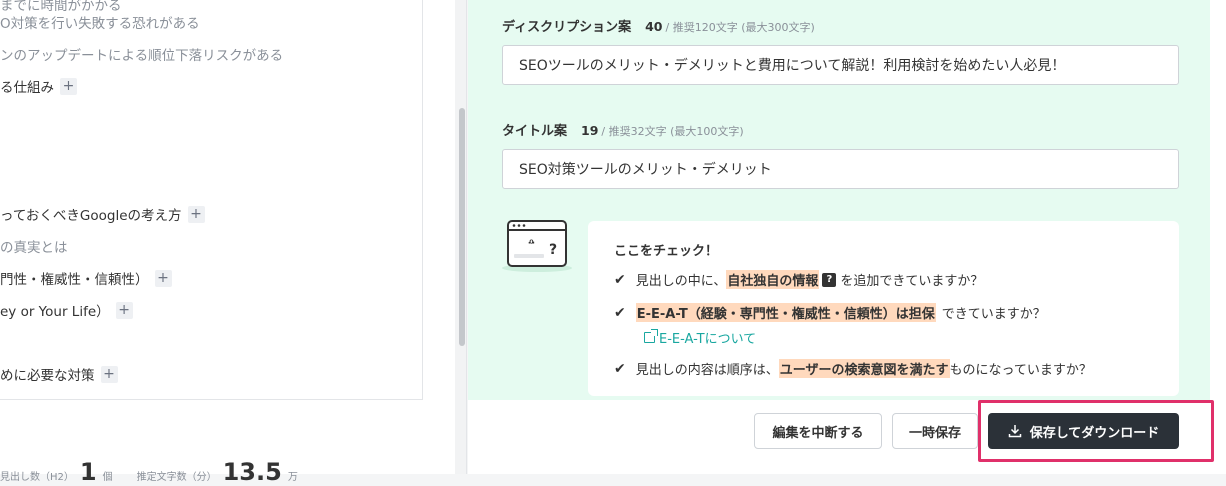 The image size is (1226, 486). I want to click on outline-item: O対策を行い失敗する恐れがある, so click(100, 22).